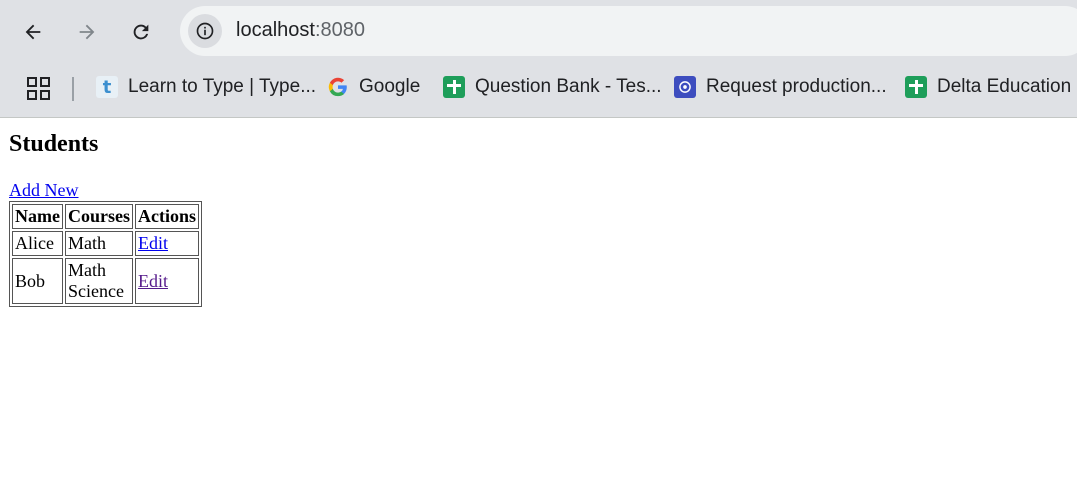  Describe the element at coordinates (98, 216) in the screenshot. I see `header-courses: Courses` at that location.